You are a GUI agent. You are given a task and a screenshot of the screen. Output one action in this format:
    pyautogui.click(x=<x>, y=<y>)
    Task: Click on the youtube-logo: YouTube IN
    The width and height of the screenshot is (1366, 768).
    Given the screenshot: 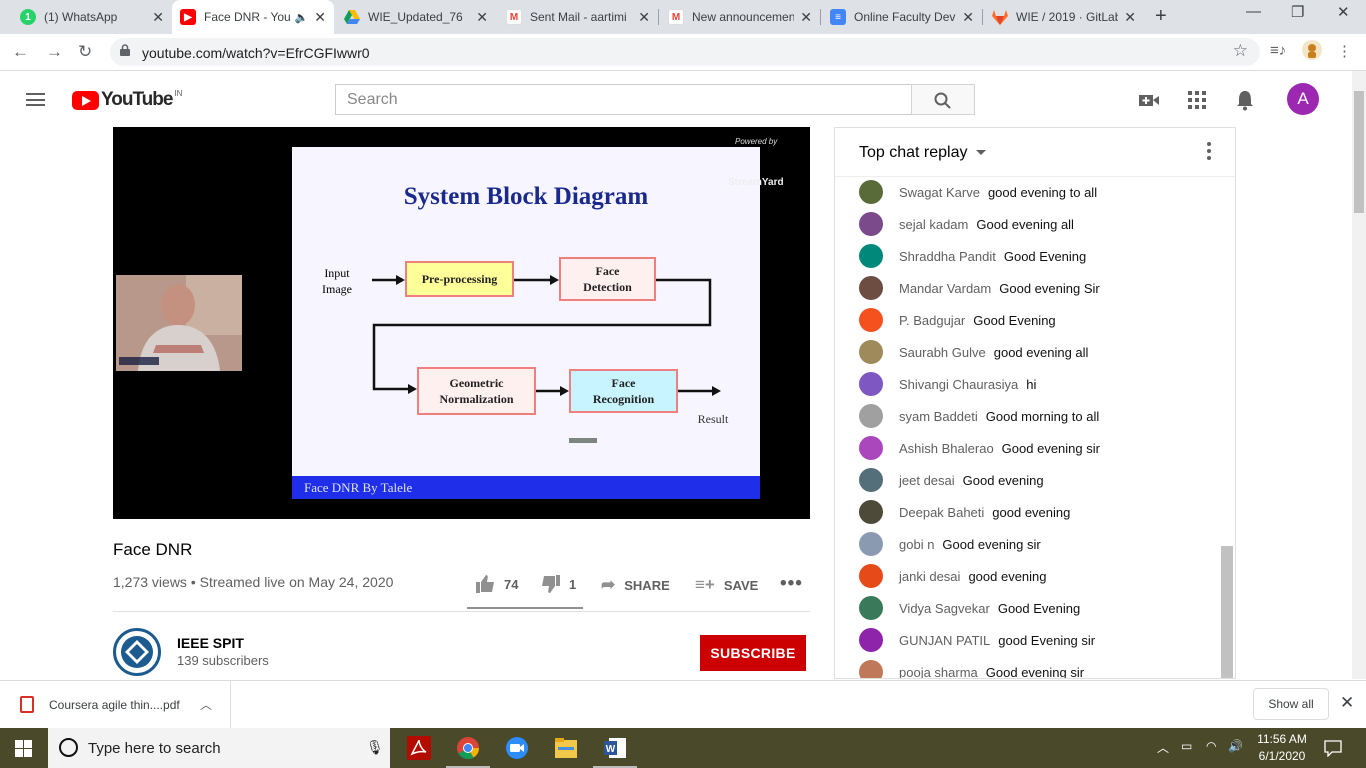 What is the action you would take?
    pyautogui.click(x=127, y=100)
    